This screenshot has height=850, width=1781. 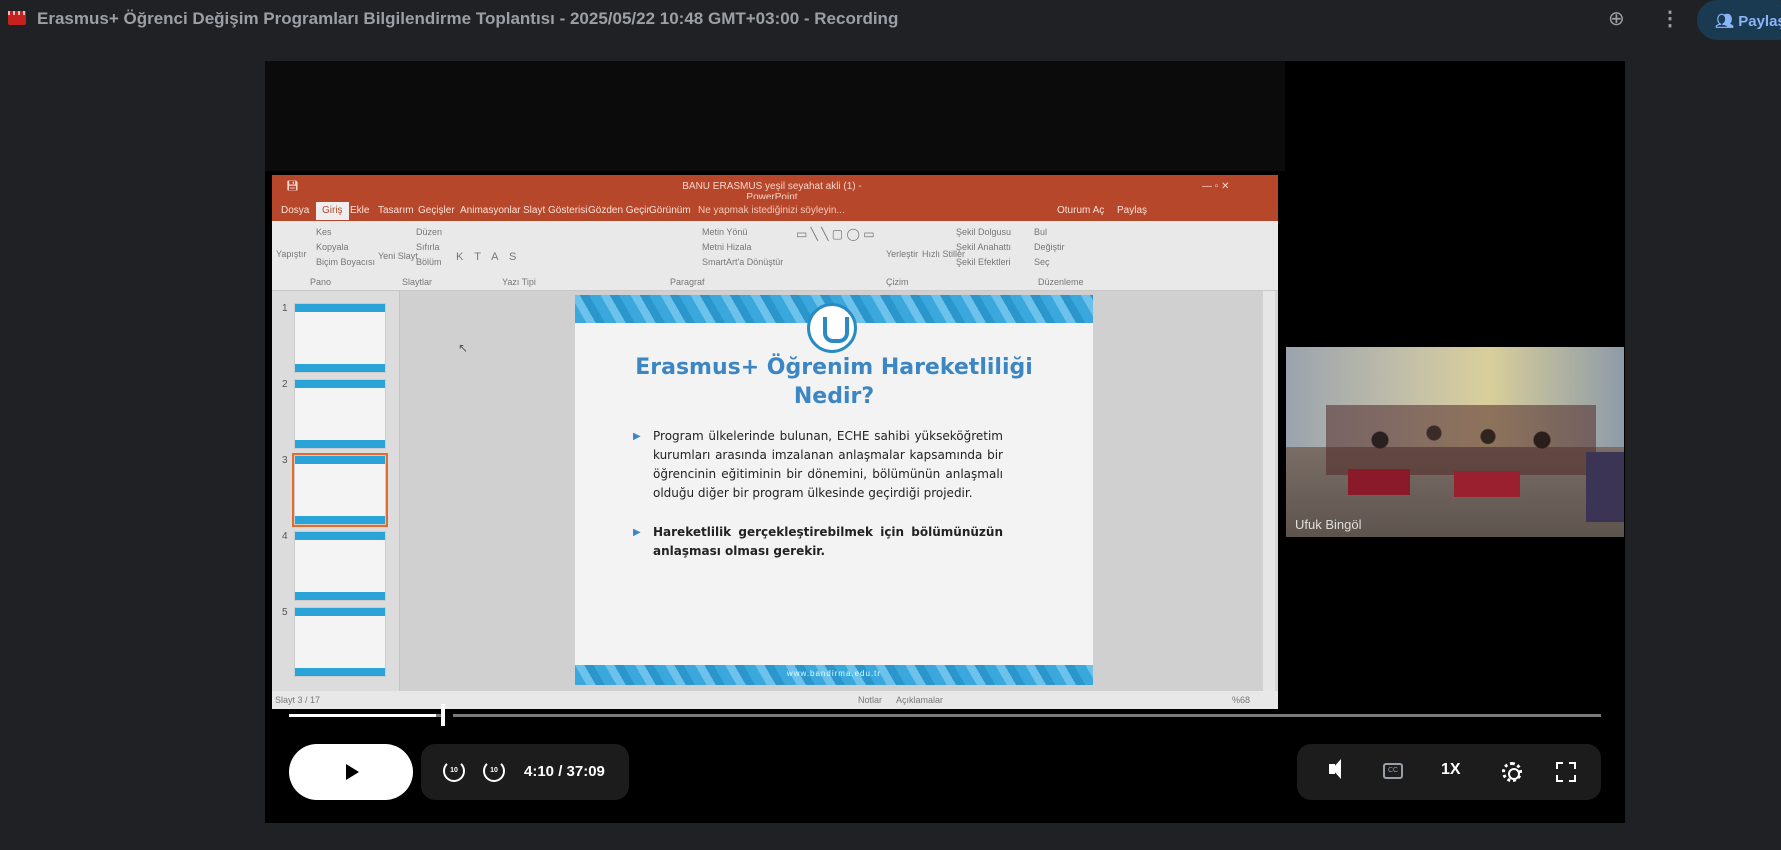 What do you see at coordinates (1759, 21) in the screenshot?
I see `share-label: Paylaş` at bounding box center [1759, 21].